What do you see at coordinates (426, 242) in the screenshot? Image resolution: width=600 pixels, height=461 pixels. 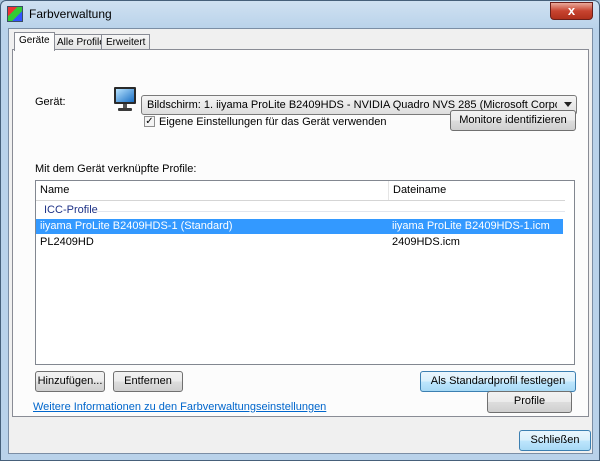 I see `profile-filename: 2409HDS.icm` at bounding box center [426, 242].